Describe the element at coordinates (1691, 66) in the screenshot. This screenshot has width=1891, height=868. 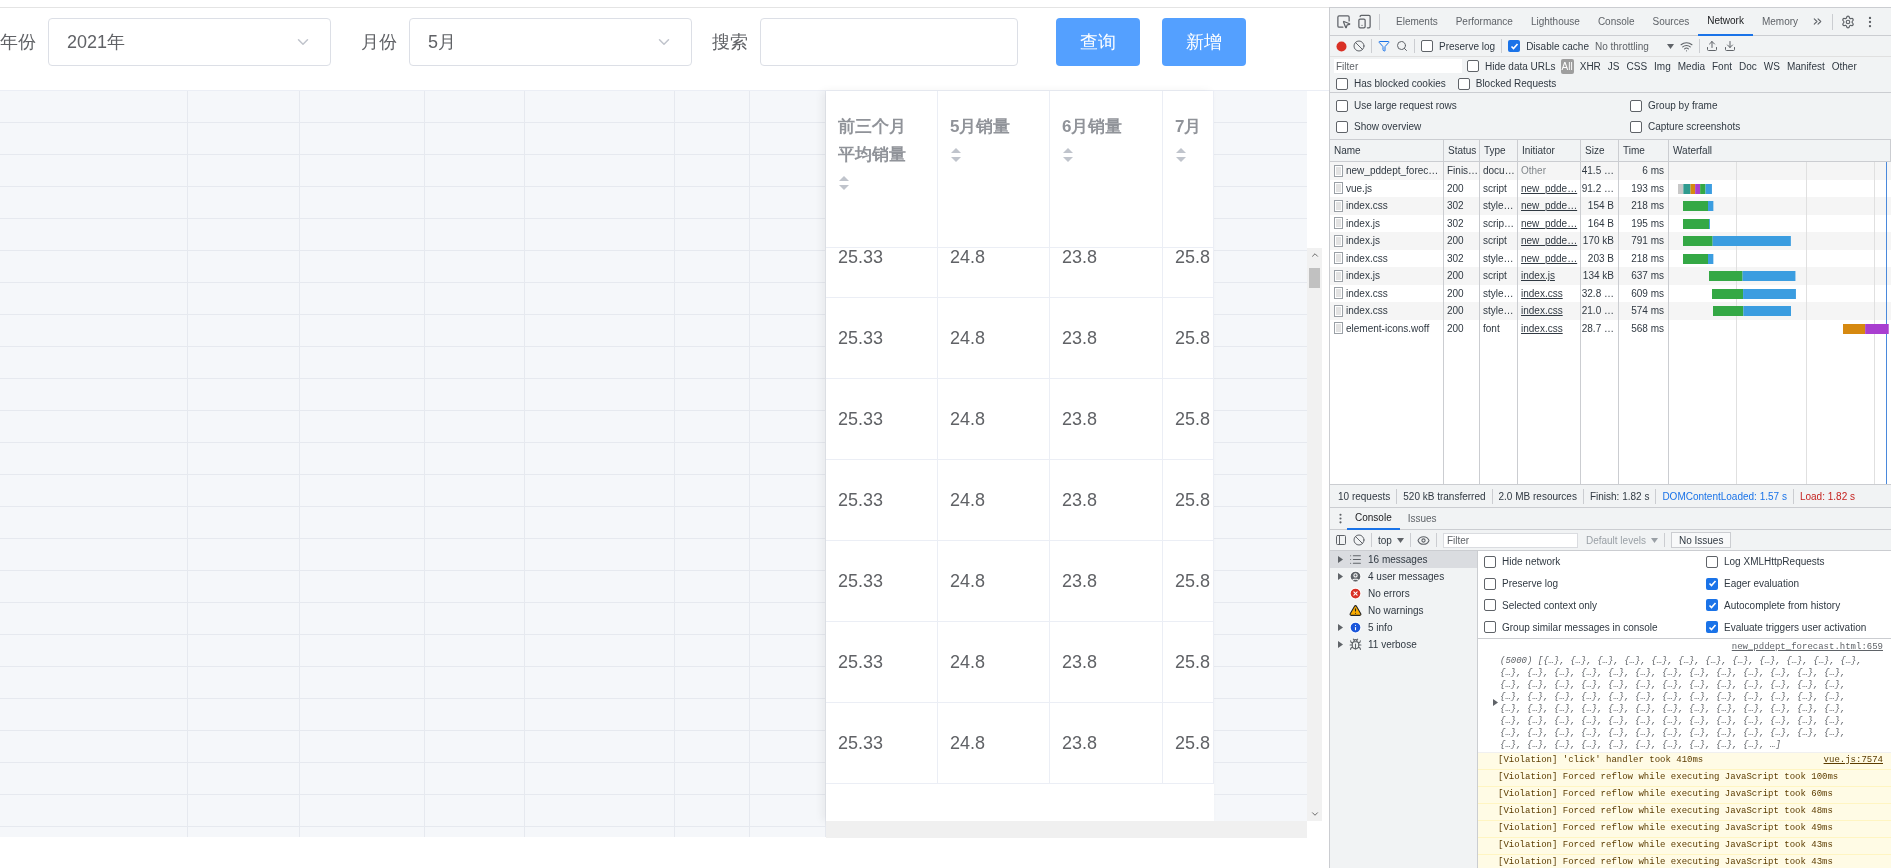
I see `type-filter: Media` at that location.